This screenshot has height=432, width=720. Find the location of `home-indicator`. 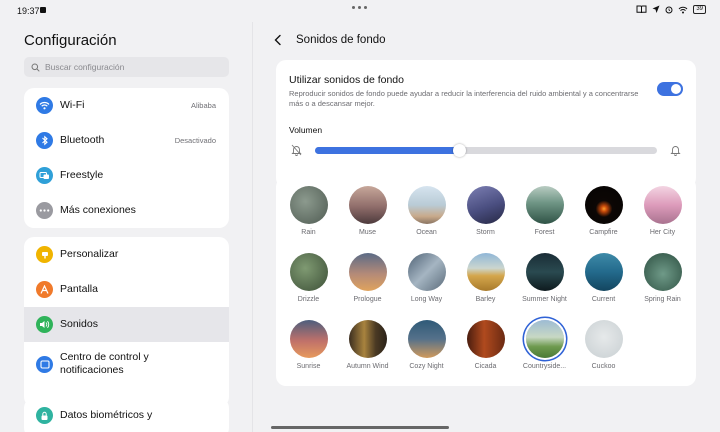

home-indicator is located at coordinates (360, 427).